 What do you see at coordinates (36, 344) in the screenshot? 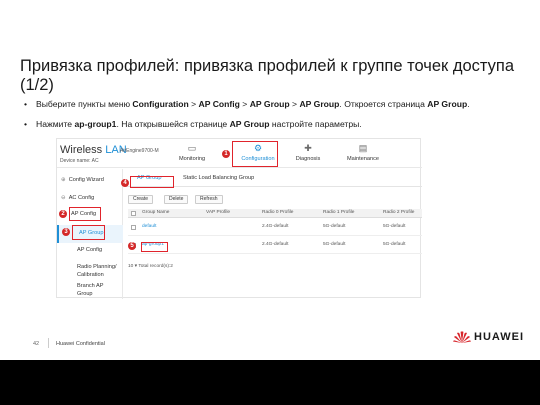
I see `page-number: 42` at bounding box center [36, 344].